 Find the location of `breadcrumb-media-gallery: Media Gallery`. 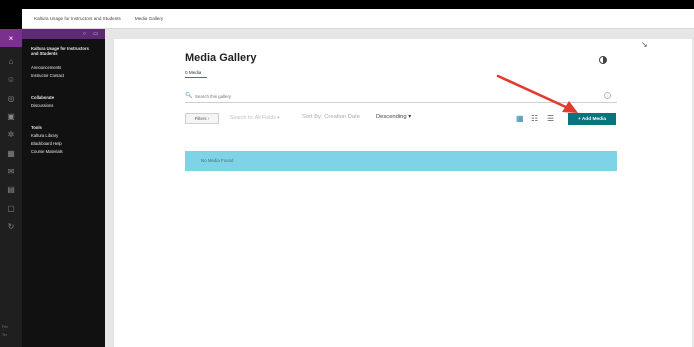

breadcrumb-media-gallery: Media Gallery is located at coordinates (149, 18).